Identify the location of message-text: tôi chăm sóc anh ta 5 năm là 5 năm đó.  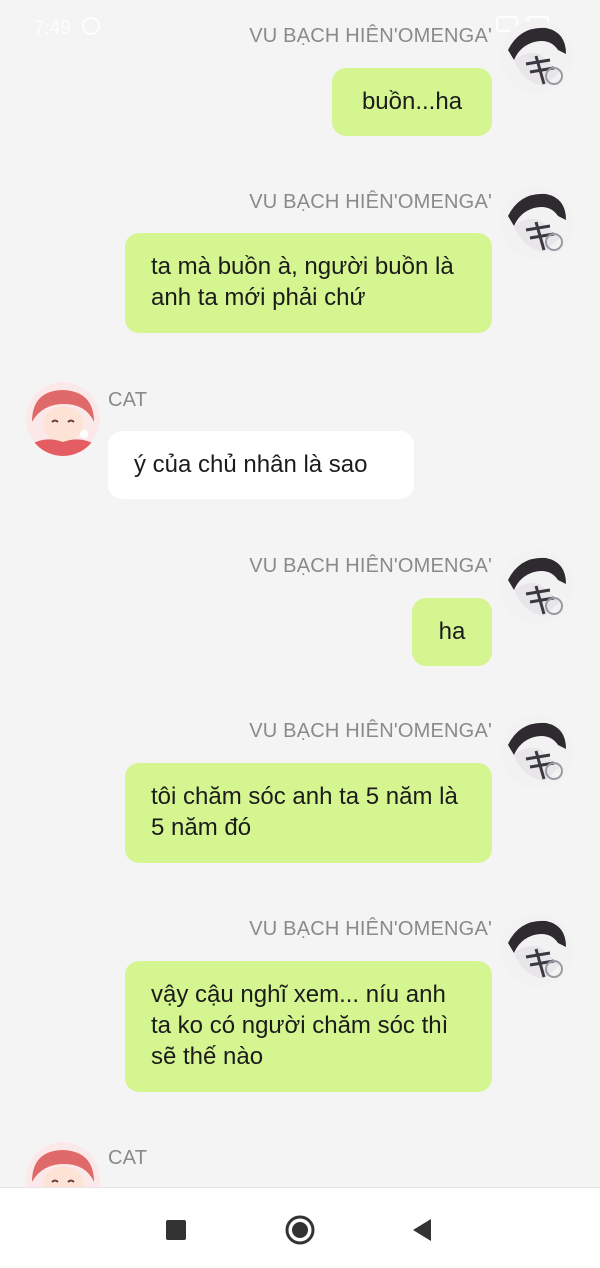
(304, 812).